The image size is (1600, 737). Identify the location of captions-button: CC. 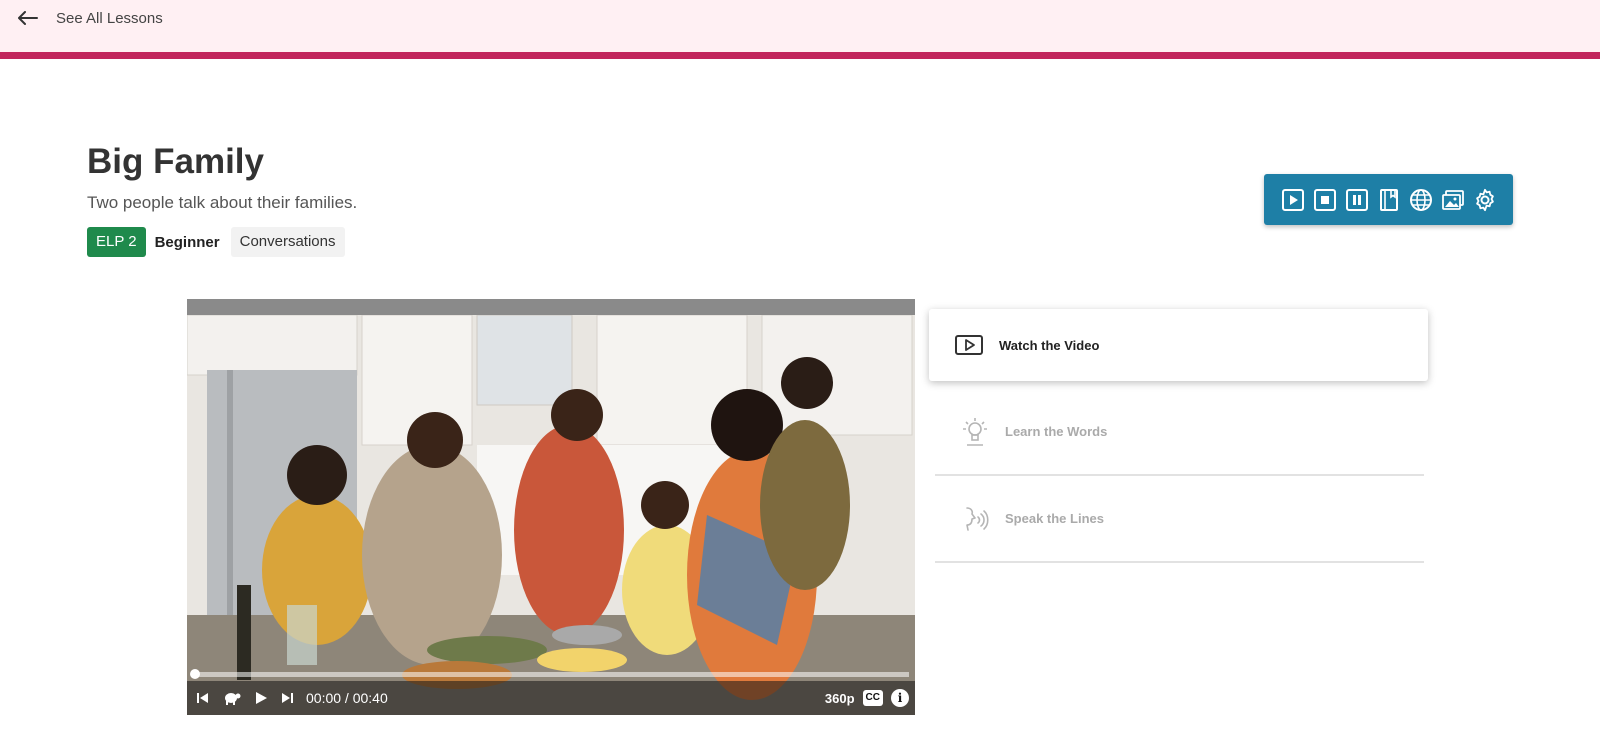
(872, 698).